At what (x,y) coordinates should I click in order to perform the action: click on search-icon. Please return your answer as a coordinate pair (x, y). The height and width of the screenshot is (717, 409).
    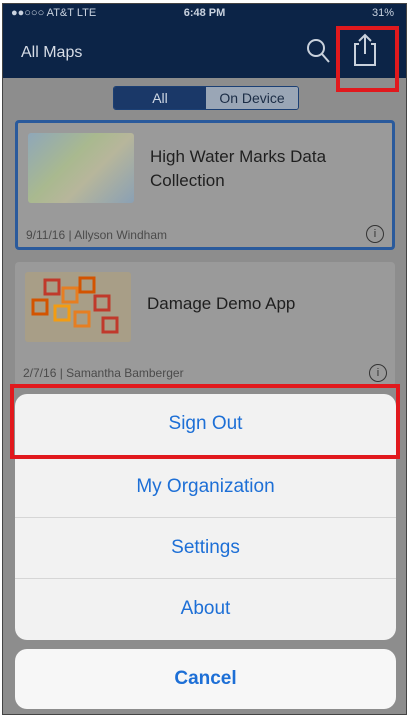
    Looking at the image, I should click on (318, 51).